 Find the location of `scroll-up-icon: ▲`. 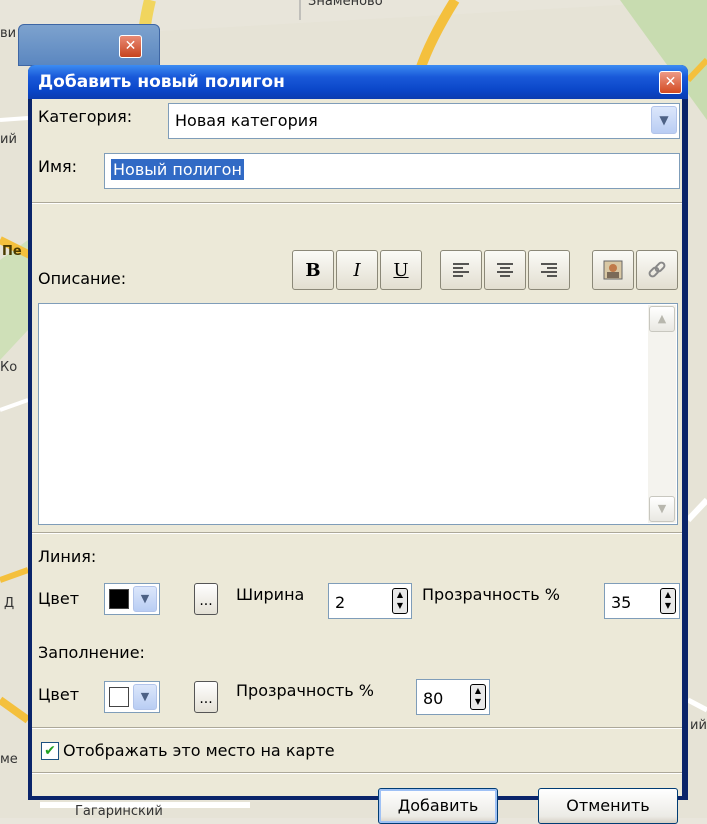

scroll-up-icon: ▲ is located at coordinates (662, 319).